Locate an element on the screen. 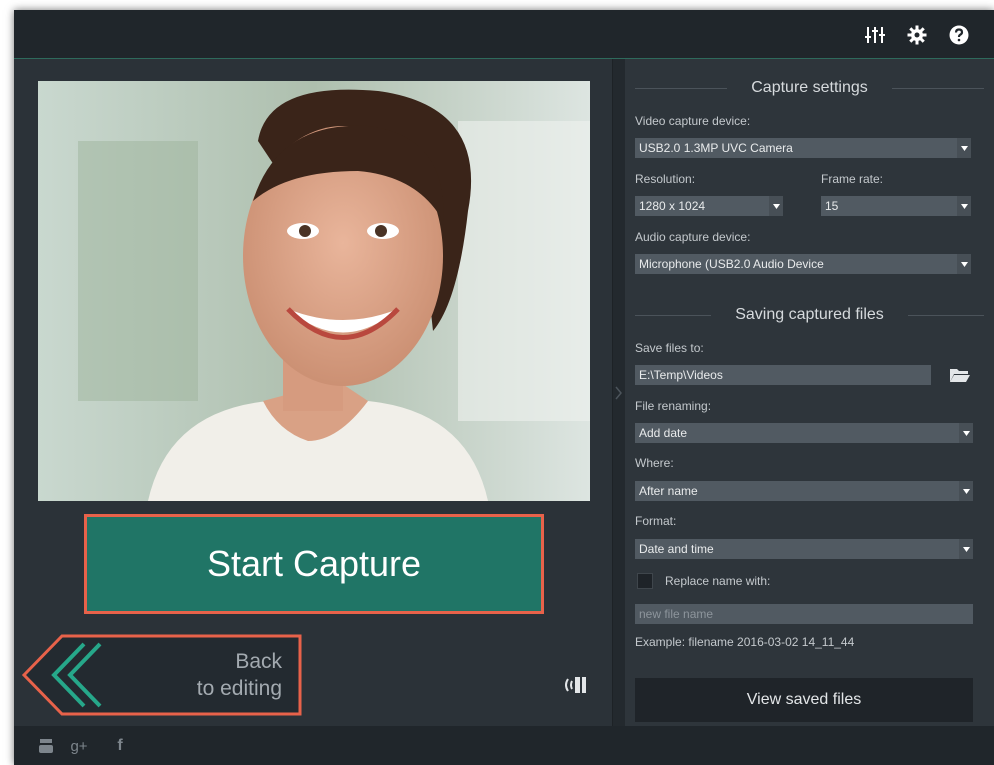 The image size is (994, 765). back-to-editing-label: Back to editing is located at coordinates (239, 675).